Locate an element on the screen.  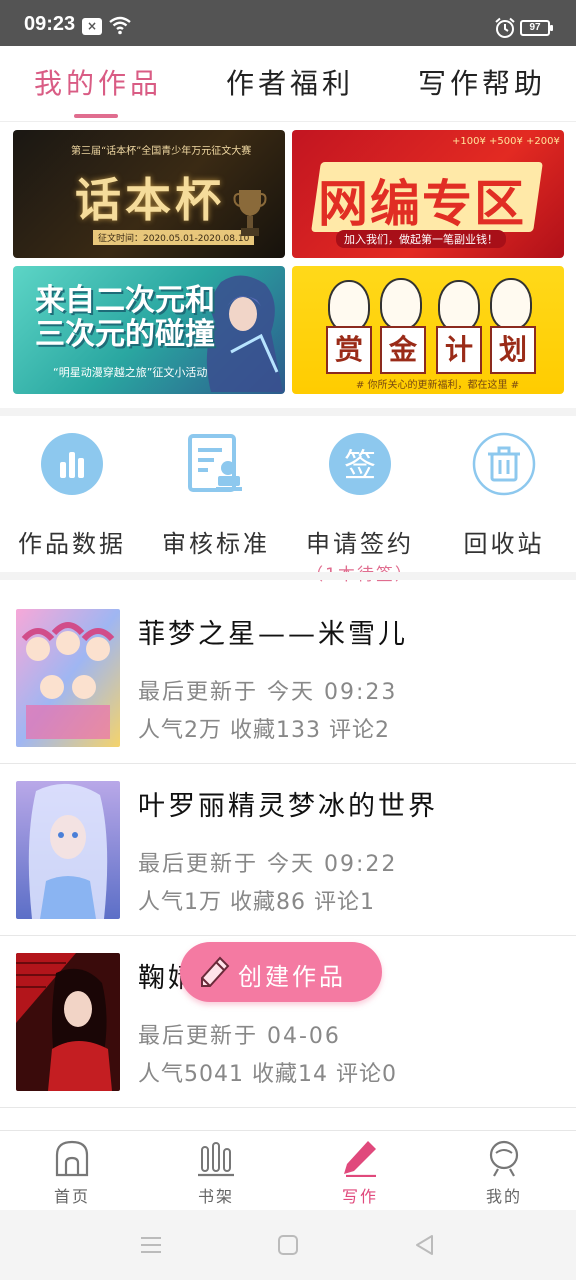
work-updated-time: 最后更新于 今天 09:23 is located at coordinates (268, 692).